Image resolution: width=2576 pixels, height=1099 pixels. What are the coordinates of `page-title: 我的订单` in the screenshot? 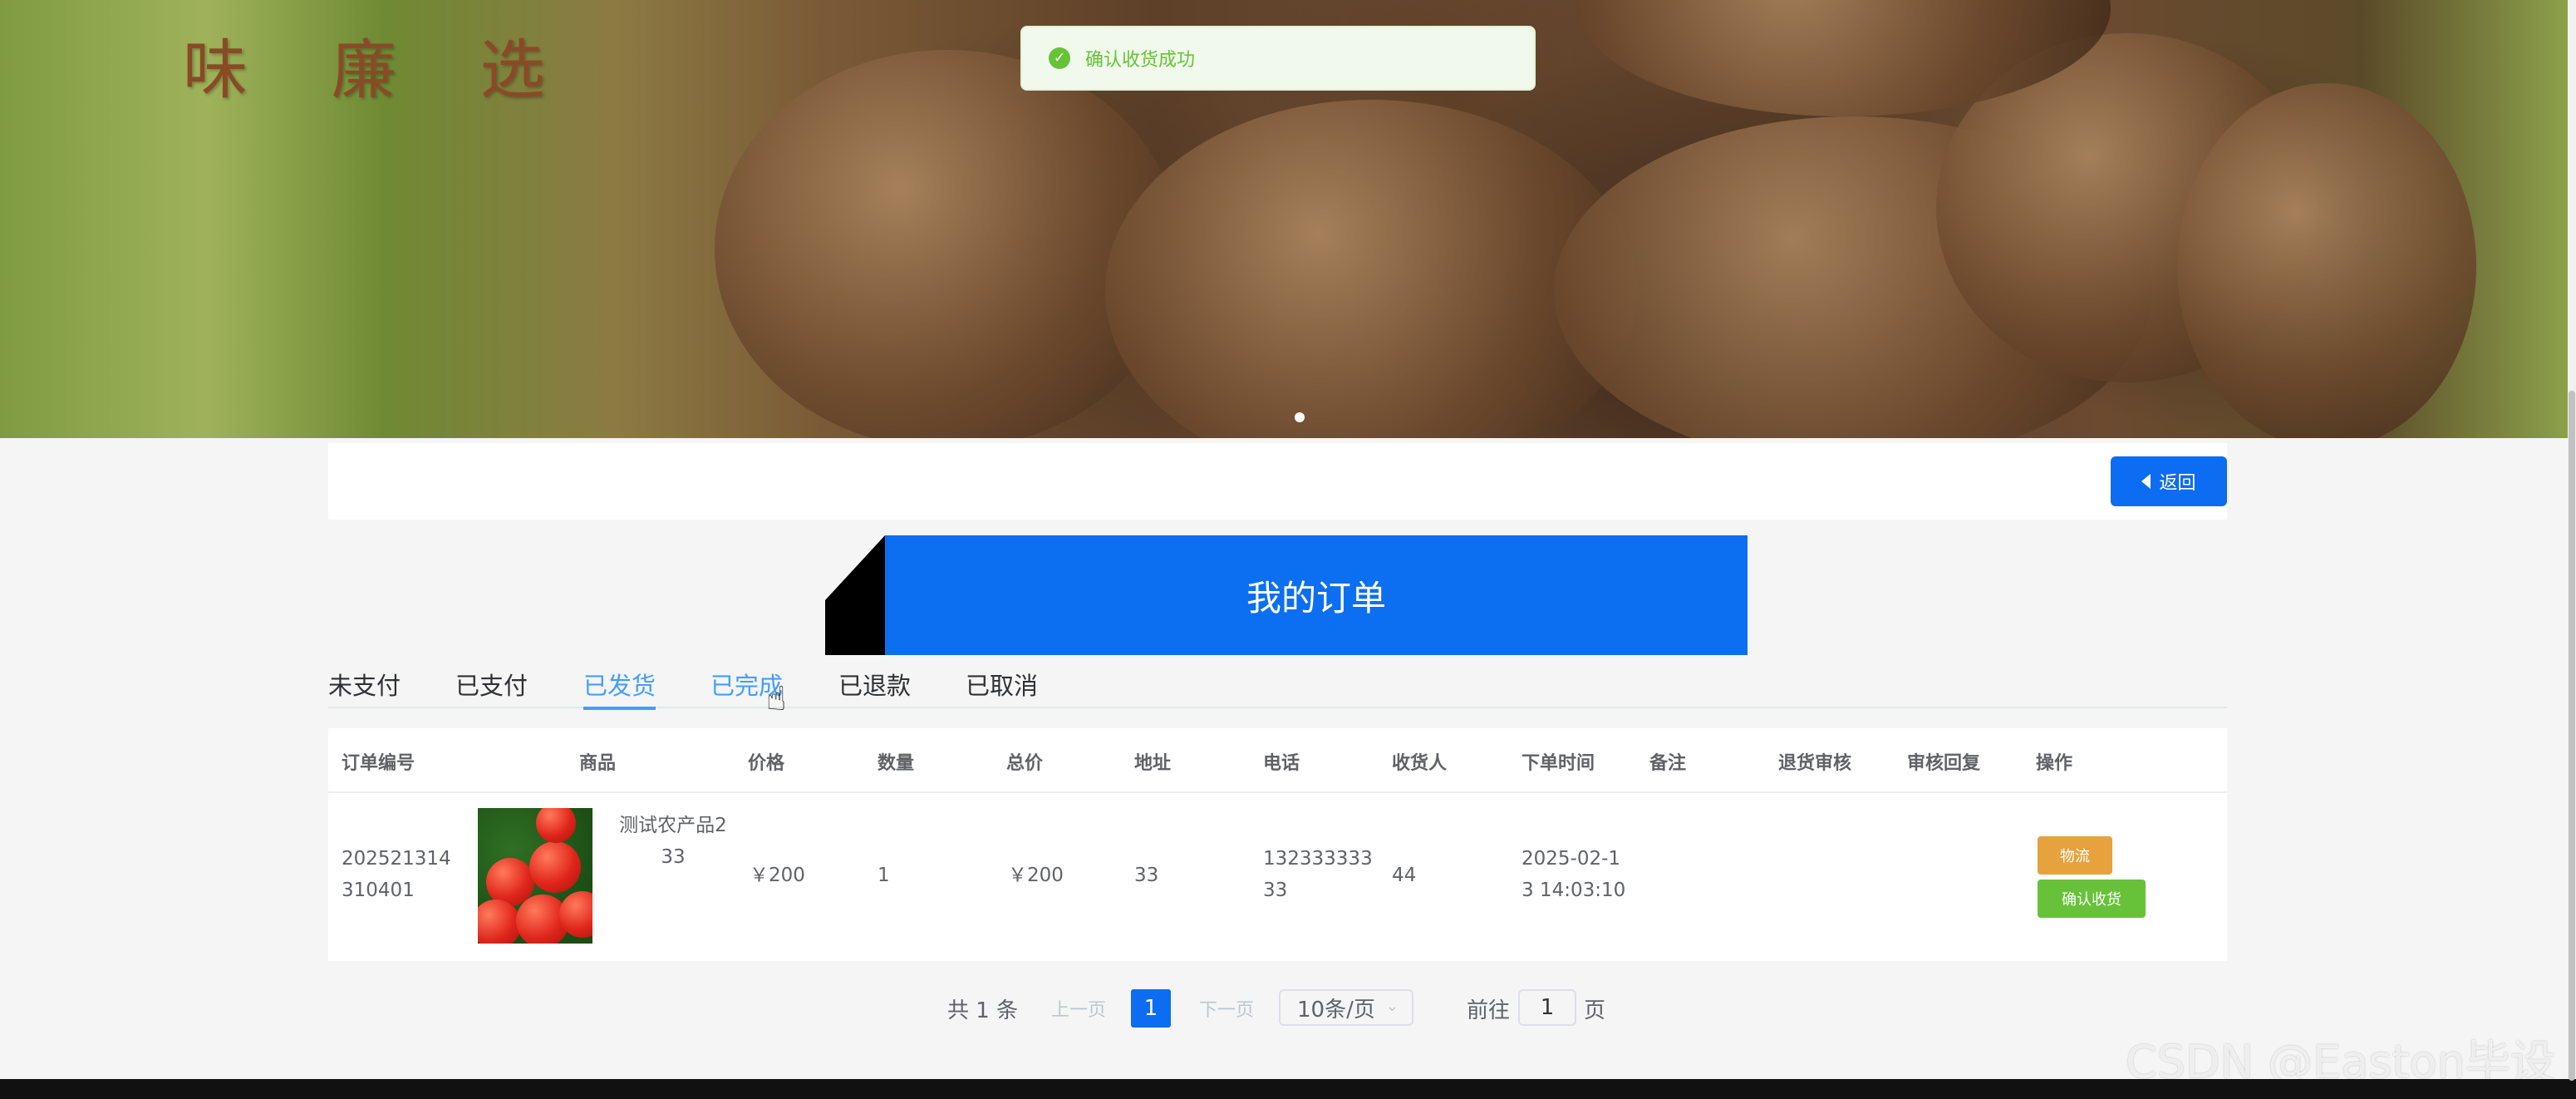 It's located at (1316, 595).